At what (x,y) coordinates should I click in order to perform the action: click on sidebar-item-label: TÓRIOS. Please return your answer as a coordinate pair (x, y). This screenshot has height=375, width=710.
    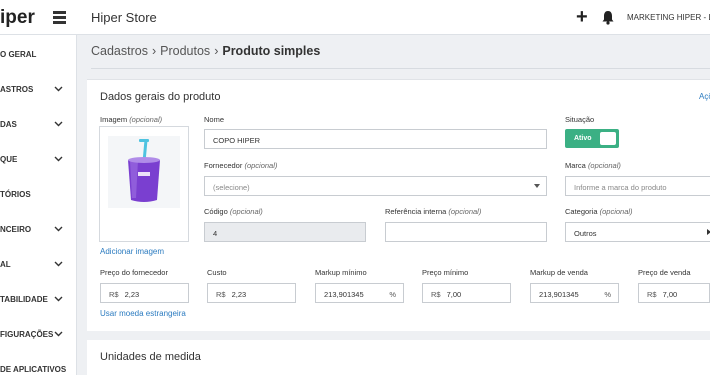
    Looking at the image, I should click on (15, 194).